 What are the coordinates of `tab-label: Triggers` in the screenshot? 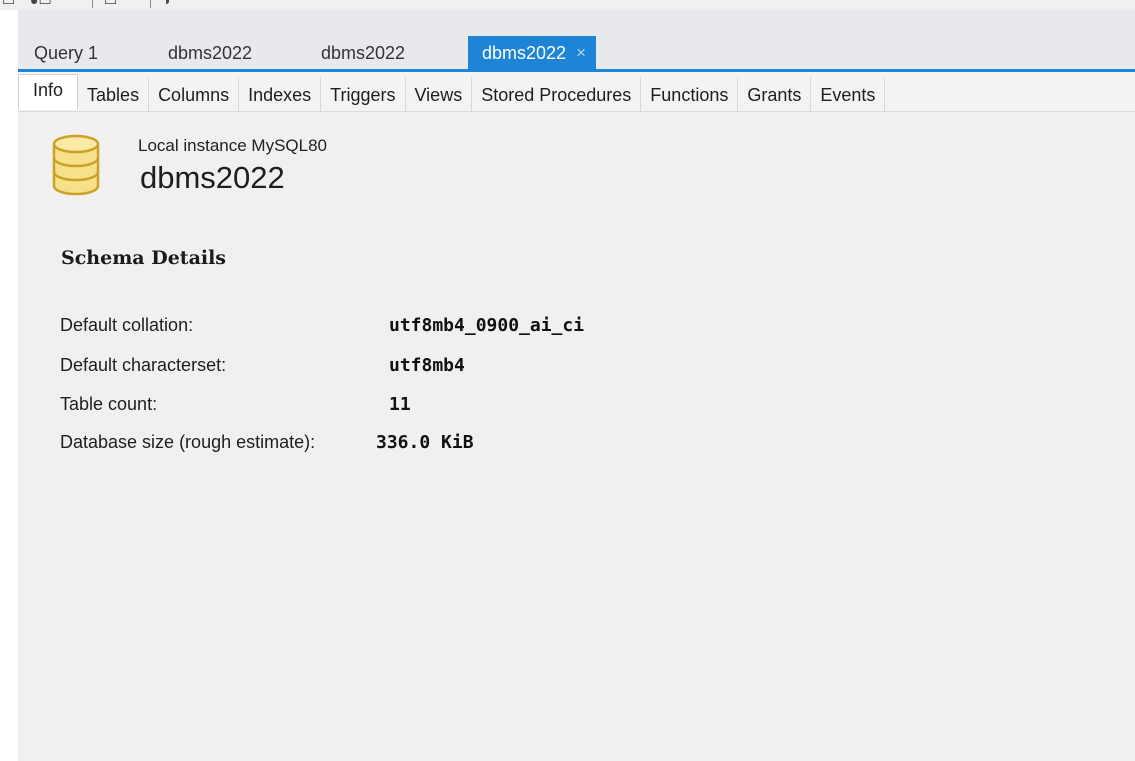 It's located at (363, 95).